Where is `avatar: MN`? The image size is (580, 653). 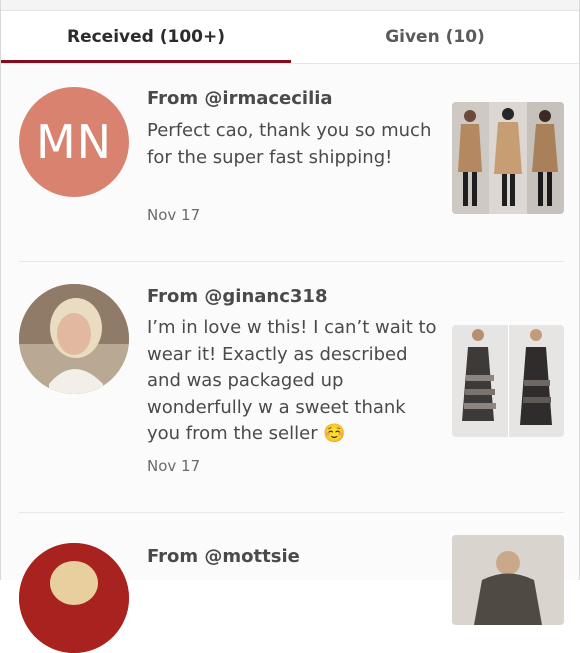
avatar: MN is located at coordinates (74, 142).